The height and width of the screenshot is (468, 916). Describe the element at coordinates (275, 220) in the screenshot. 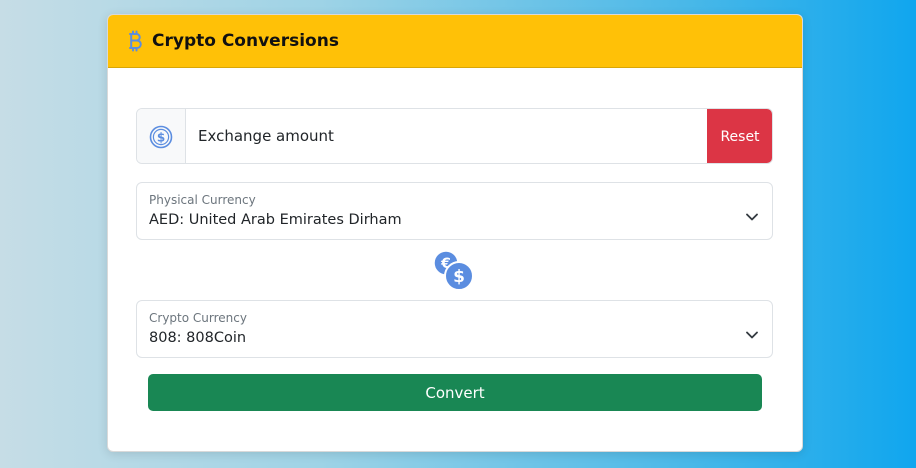

I see `physical-currency-value: AED: United Arab Emirates Dirham` at that location.